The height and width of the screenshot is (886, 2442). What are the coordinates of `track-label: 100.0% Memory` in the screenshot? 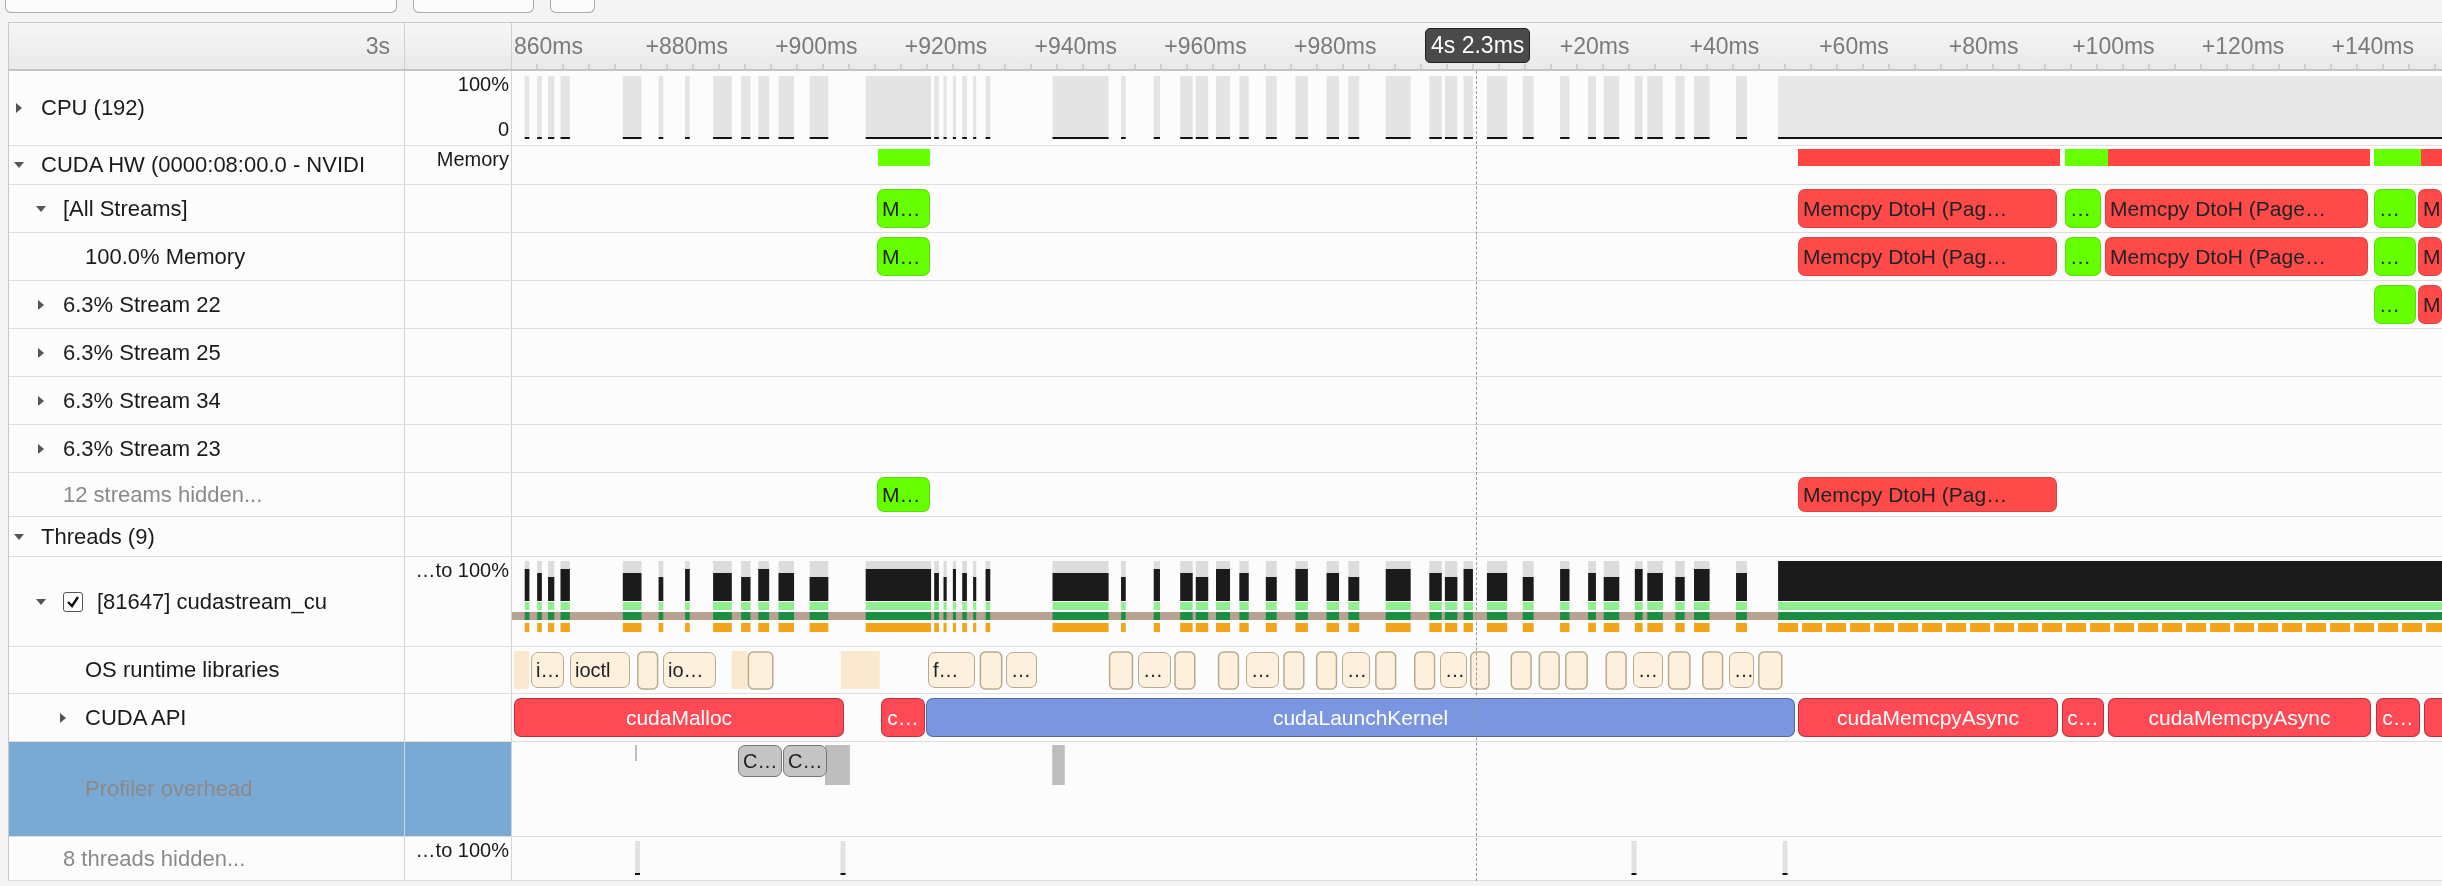 It's located at (165, 256).